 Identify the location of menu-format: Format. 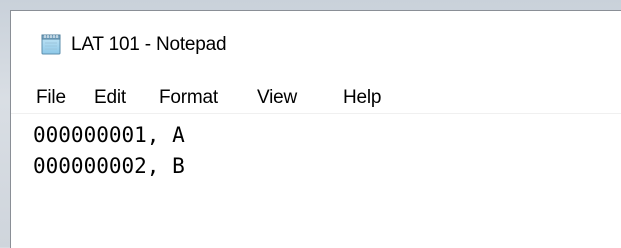
(188, 98).